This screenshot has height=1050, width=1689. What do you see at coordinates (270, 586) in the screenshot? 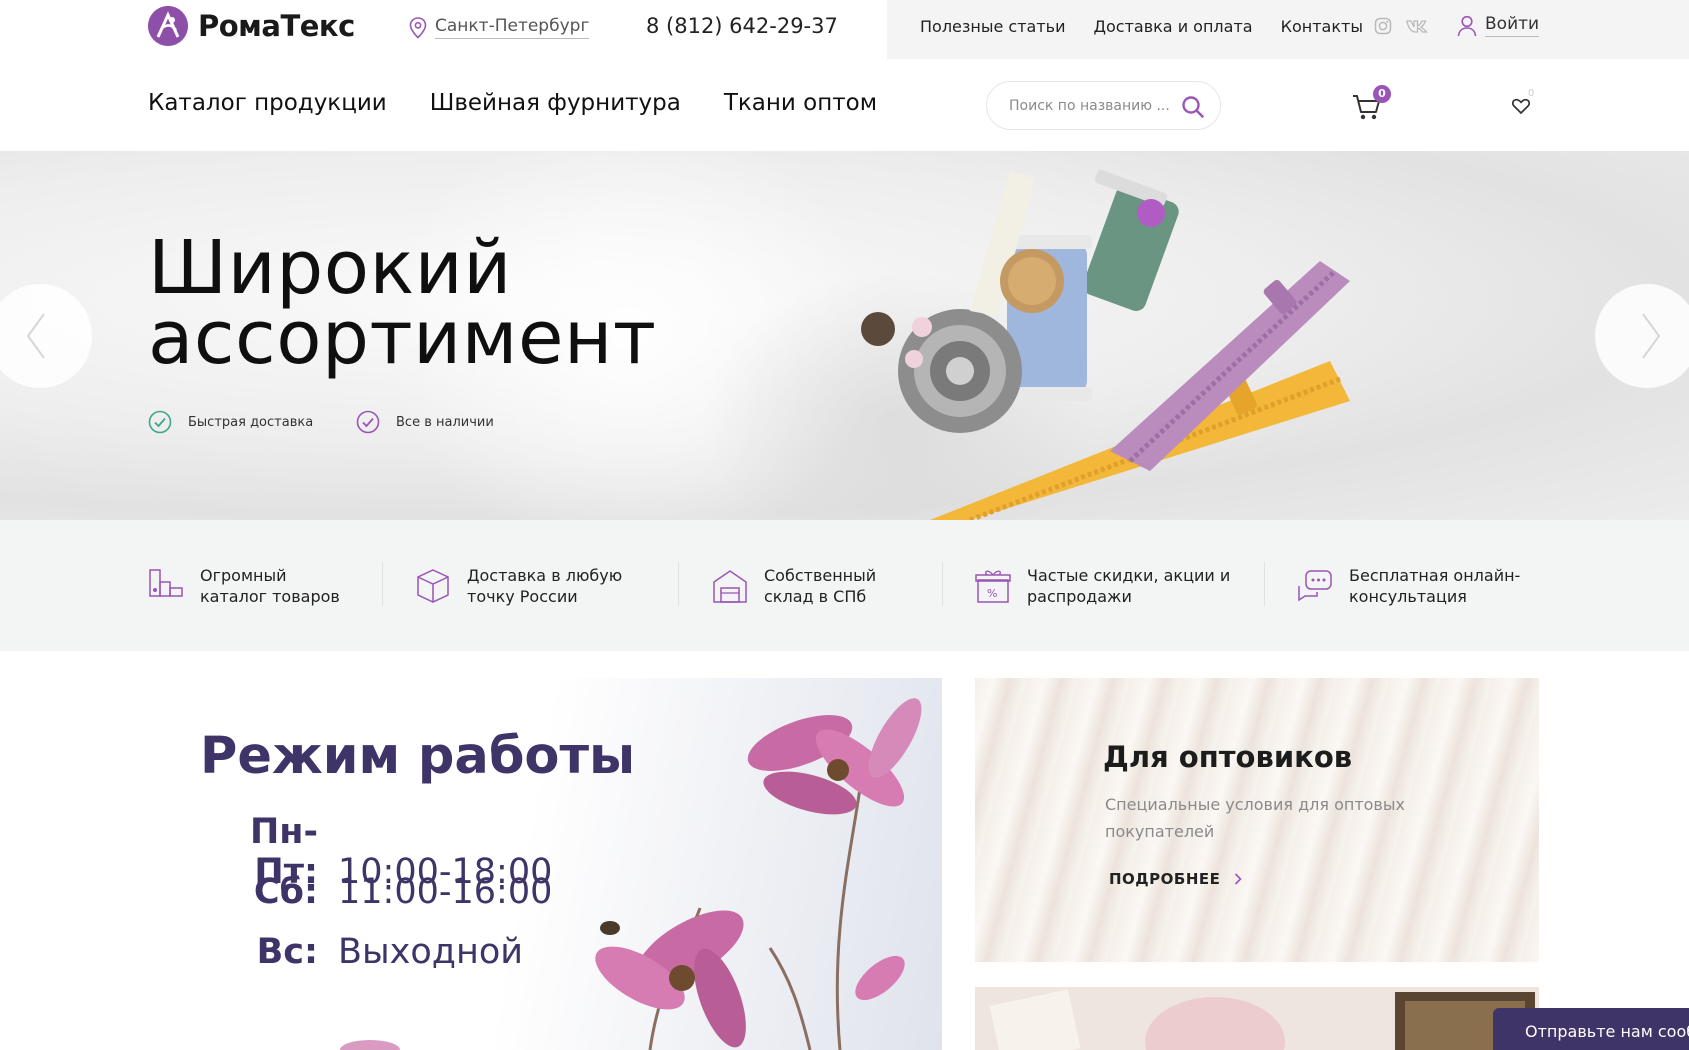
I see `benefit-label: Огромный каталог товаров` at bounding box center [270, 586].